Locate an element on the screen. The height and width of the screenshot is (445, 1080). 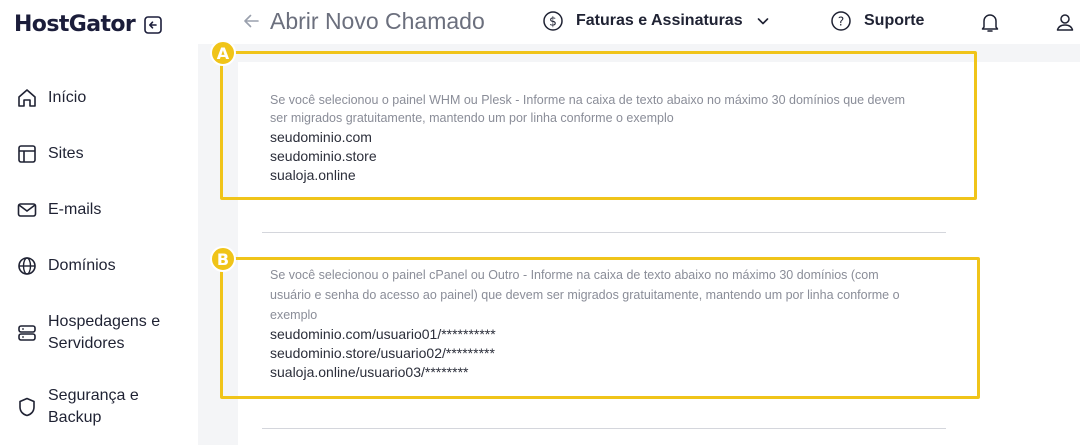
support-label: Suporte is located at coordinates (894, 20).